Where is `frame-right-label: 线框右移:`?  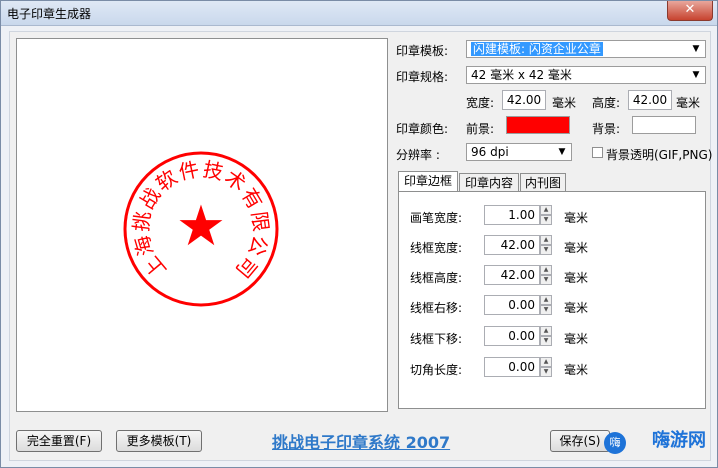 frame-right-label: 线框右移: is located at coordinates (436, 308).